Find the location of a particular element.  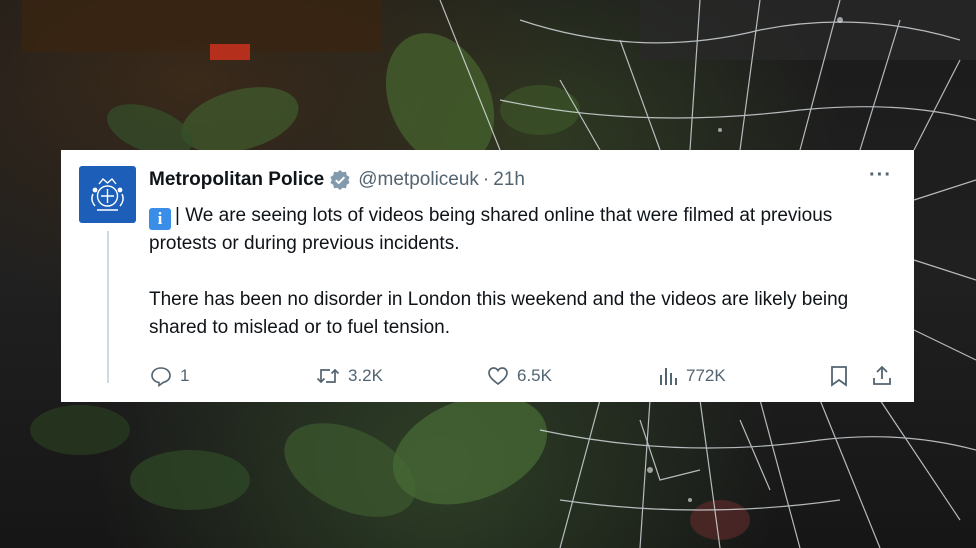

share-button is located at coordinates (885, 376).